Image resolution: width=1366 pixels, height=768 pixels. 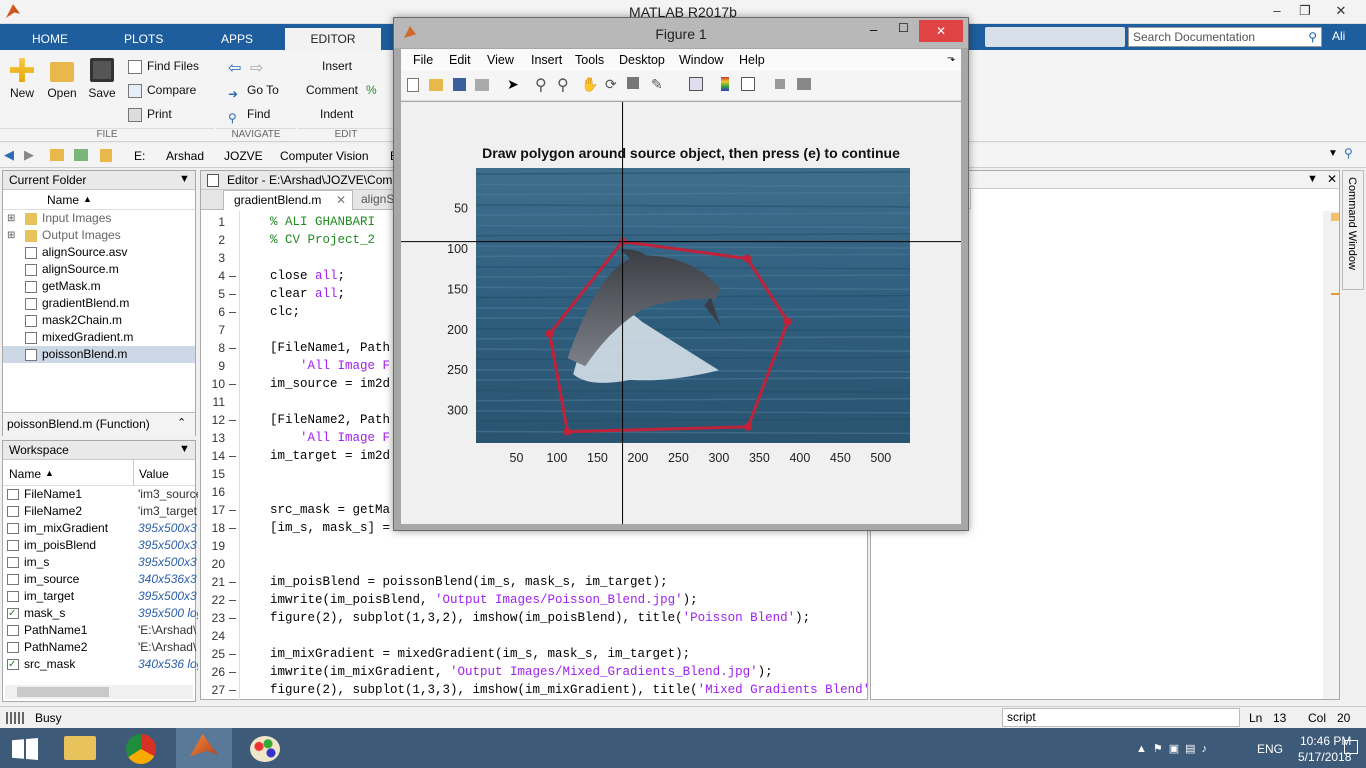 I want to click on comment-button: Comment%, so click(x=341, y=90).